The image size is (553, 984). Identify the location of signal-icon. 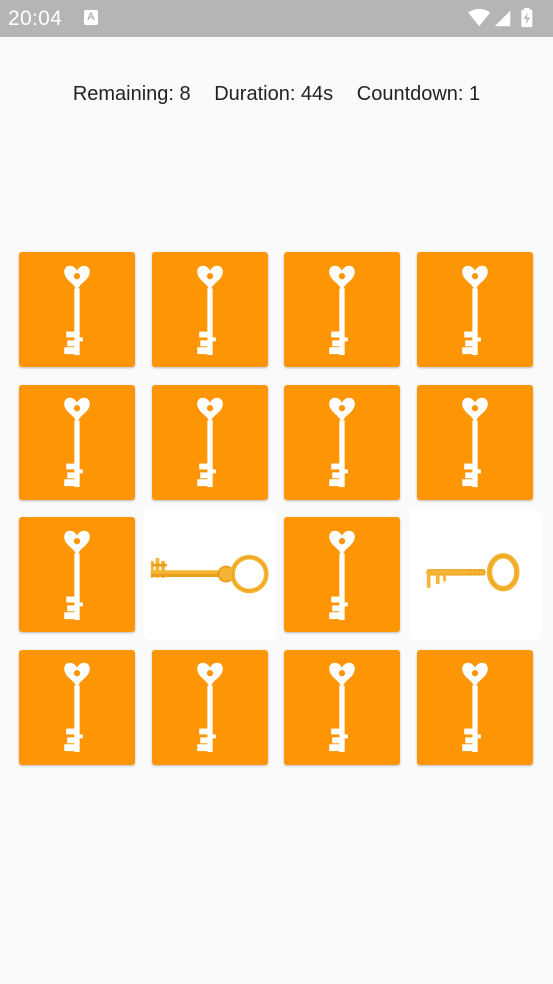
(502, 18).